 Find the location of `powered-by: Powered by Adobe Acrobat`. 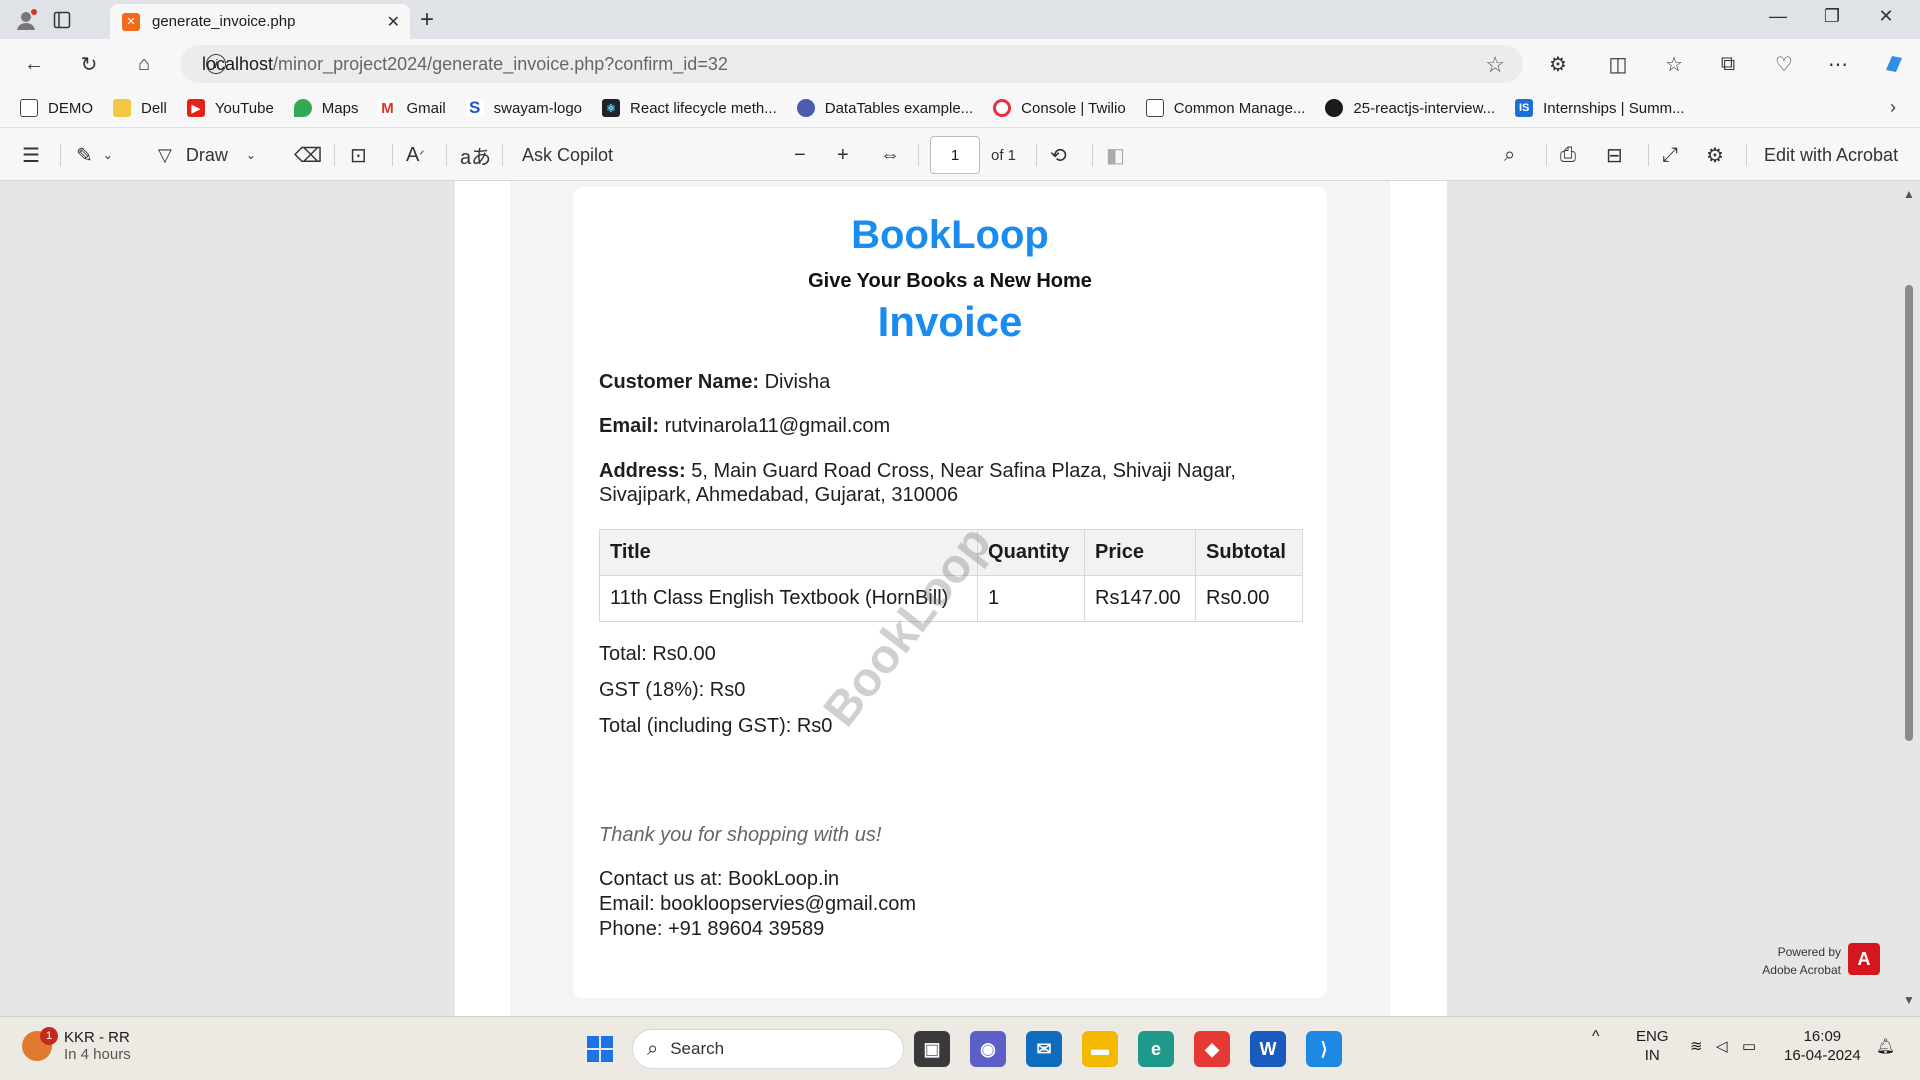

powered-by: Powered by Adobe Acrobat is located at coordinates (1798, 961).